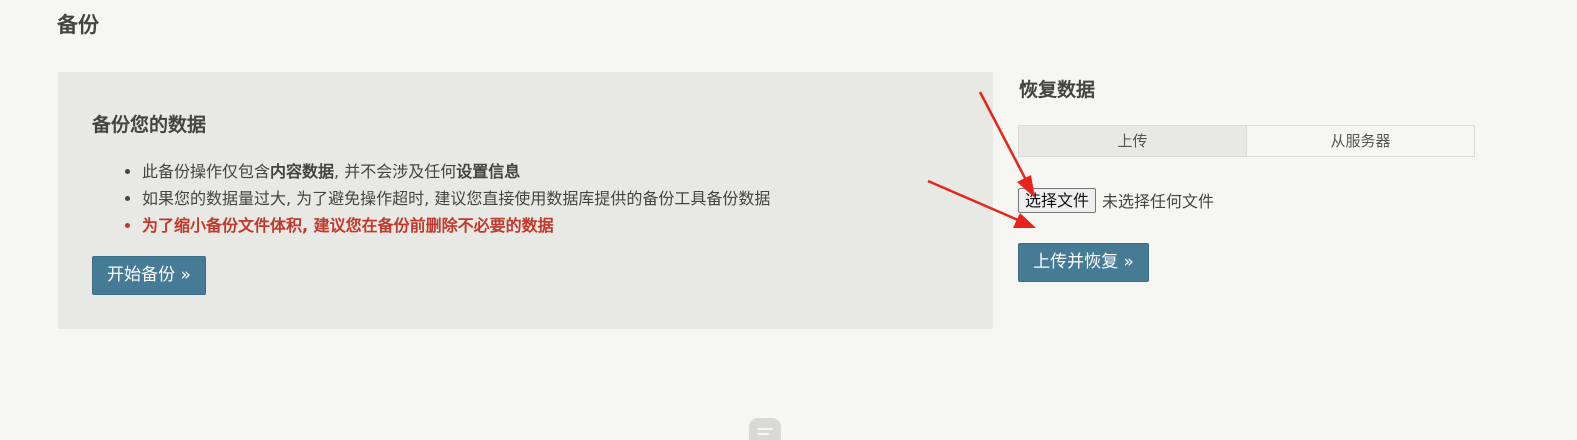  I want to click on upload-restore-button: 上传并恢复 », so click(1083, 262).